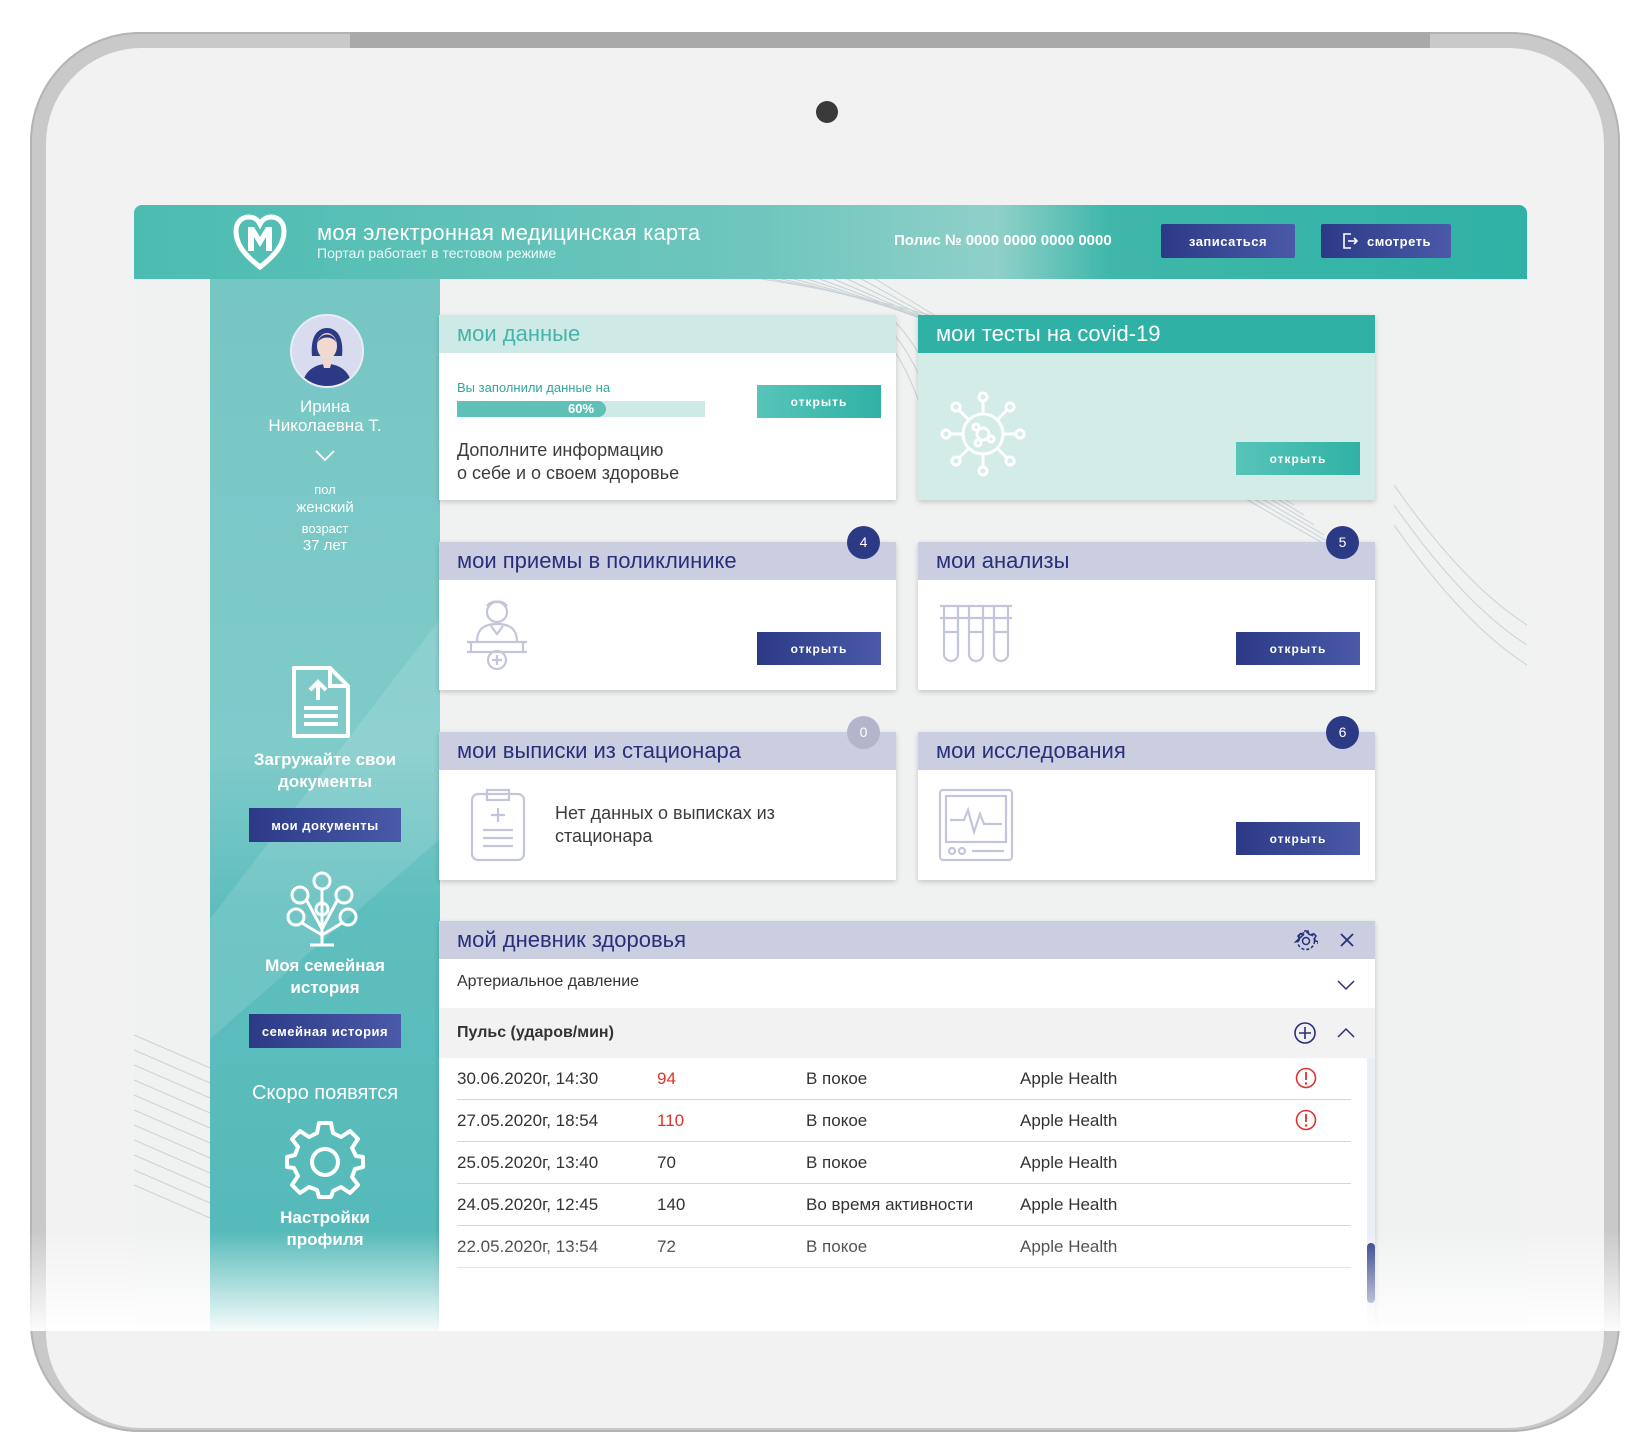 Image resolution: width=1650 pixels, height=1432 pixels. What do you see at coordinates (1146, 798) in the screenshot?
I see `research-card: мои исследования 6 открыть` at bounding box center [1146, 798].